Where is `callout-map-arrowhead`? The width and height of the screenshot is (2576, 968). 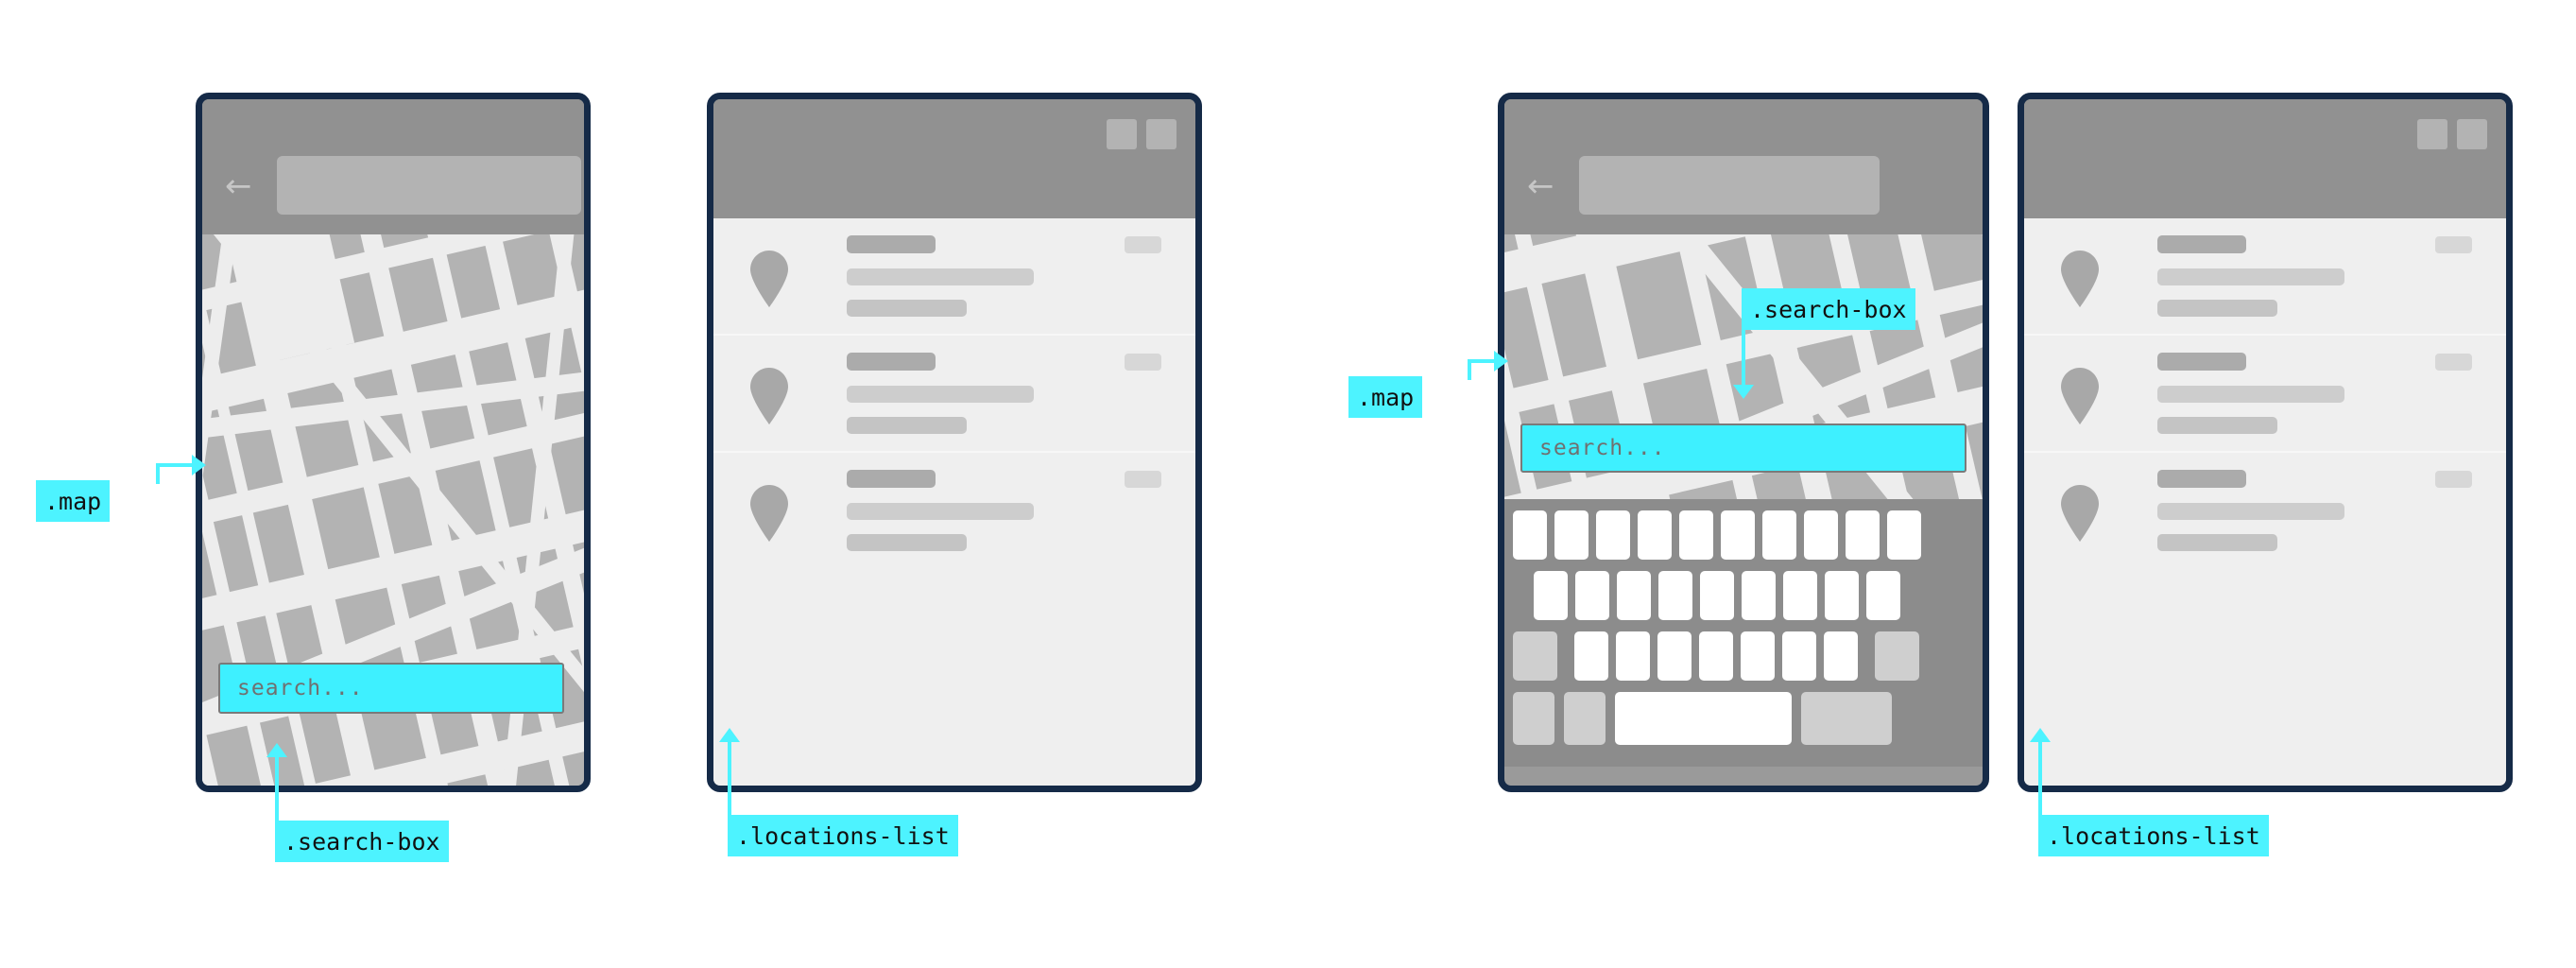 callout-map-arrowhead is located at coordinates (199, 465).